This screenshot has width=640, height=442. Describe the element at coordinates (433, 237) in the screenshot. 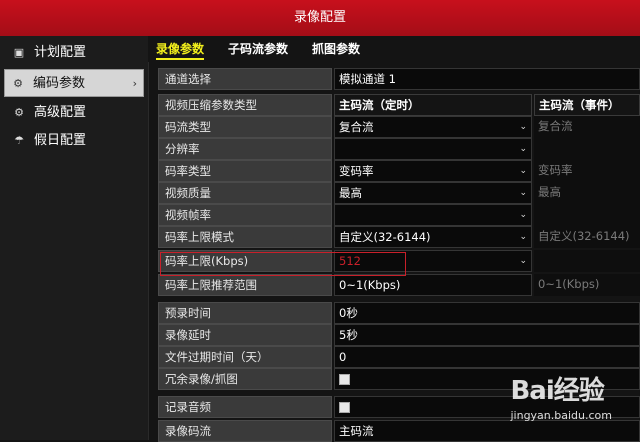

I see `bitrate-limit-mode-select: 自定义(32-6144) ⌄` at that location.